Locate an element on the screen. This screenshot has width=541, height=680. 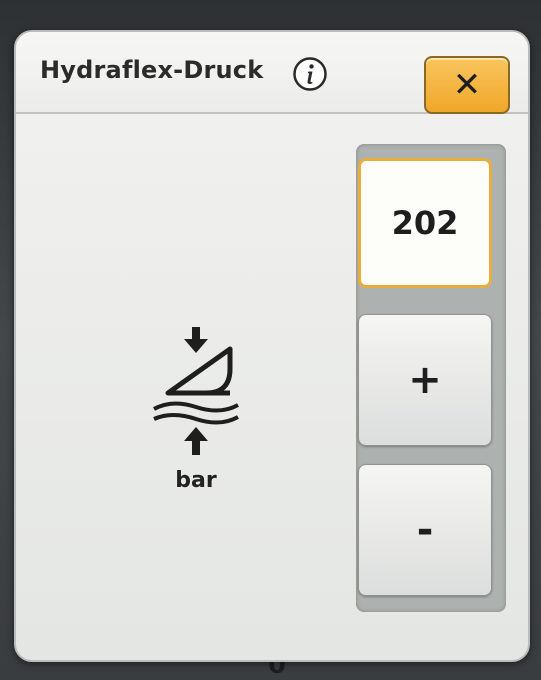
pressure-cylinder-icon is located at coordinates (196, 391).